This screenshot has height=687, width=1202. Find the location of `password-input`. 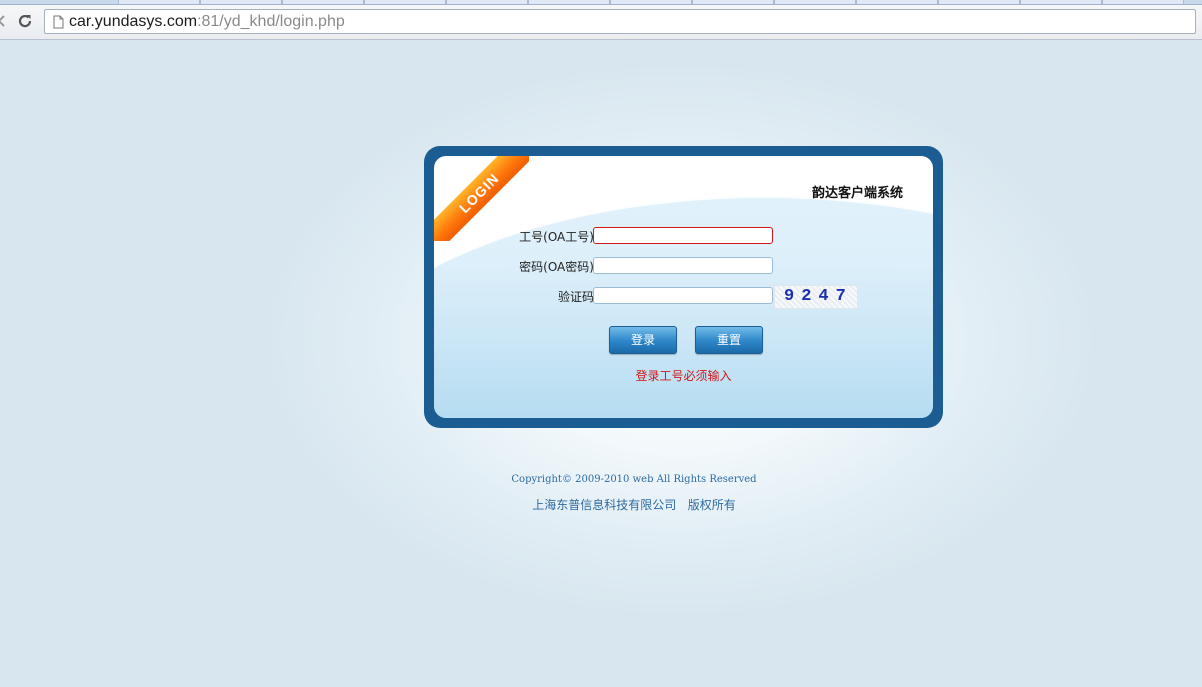

password-input is located at coordinates (683, 265).